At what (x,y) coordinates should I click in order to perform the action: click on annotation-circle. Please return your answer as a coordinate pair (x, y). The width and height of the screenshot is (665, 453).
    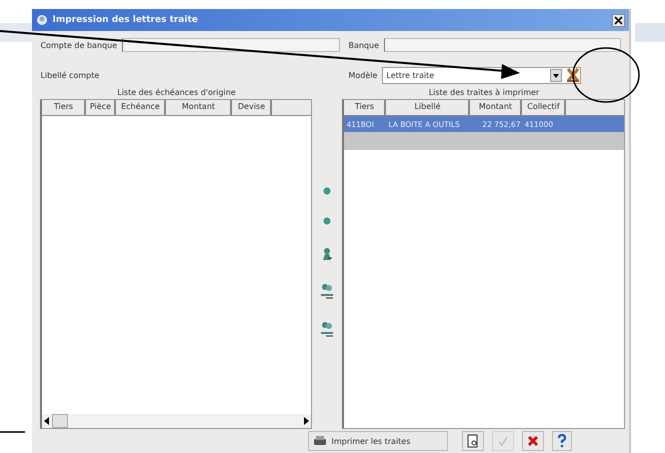
    Looking at the image, I should click on (606, 75).